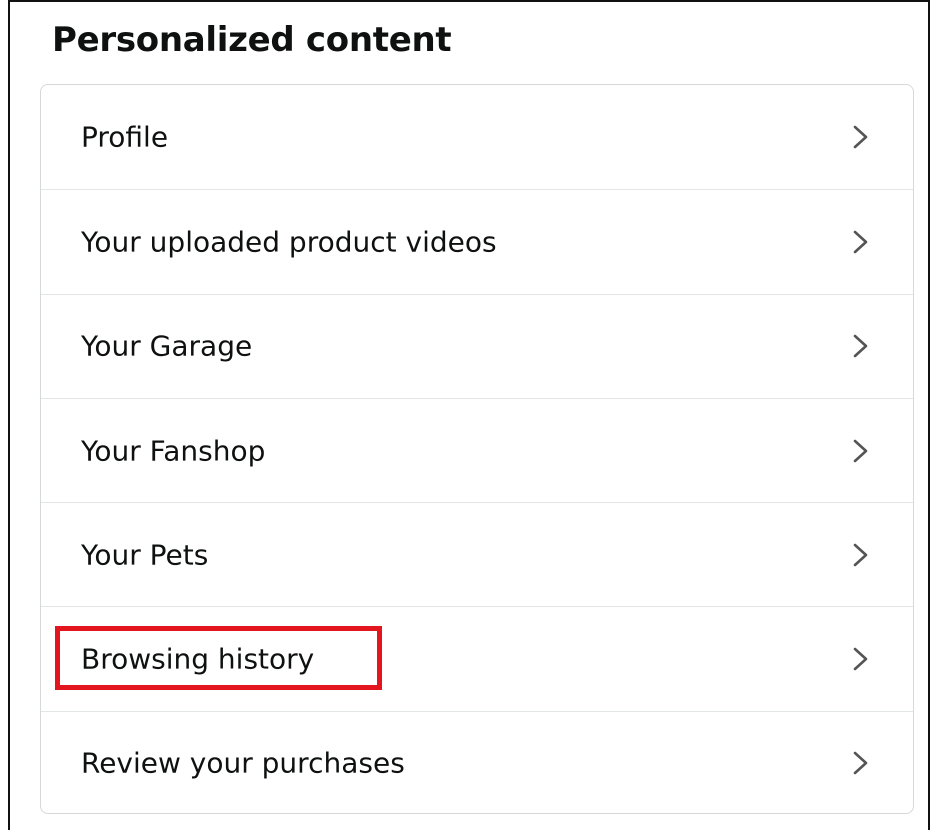  I want to click on menu-item-review-purchases: Review your purchases, so click(477, 761).